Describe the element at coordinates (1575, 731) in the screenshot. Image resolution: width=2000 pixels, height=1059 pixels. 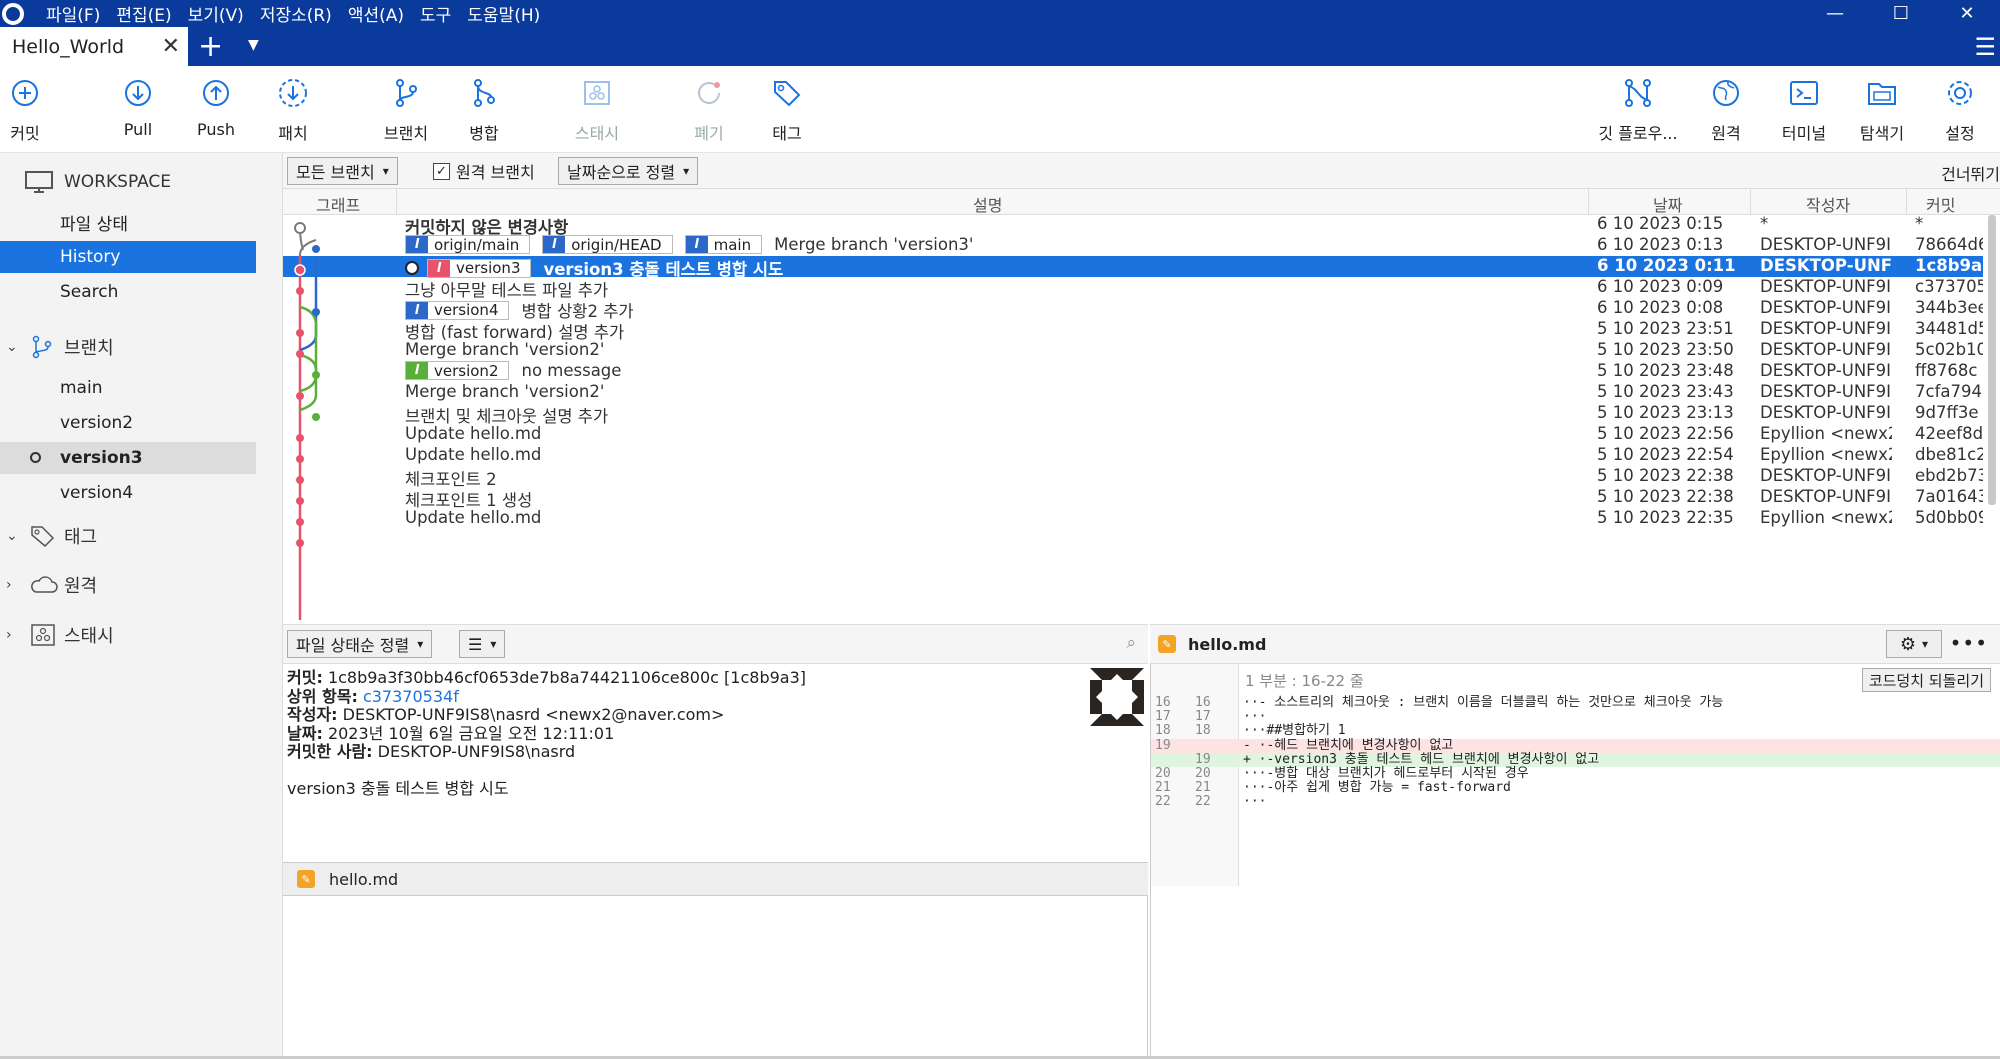
I see `context-line: 18 18 ···##병합하기 1` at that location.